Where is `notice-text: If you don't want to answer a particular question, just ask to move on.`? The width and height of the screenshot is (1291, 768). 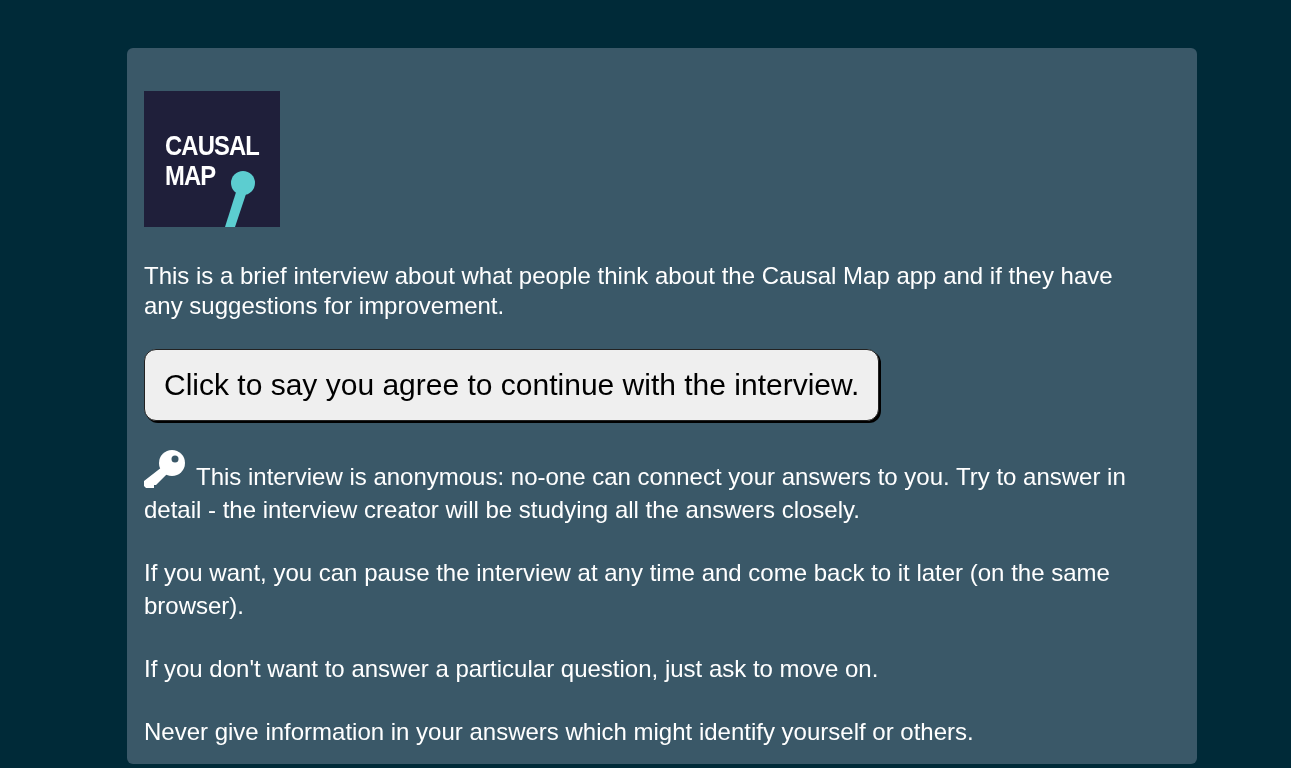 notice-text: If you don't want to answer a particular question, just ask to move on. is located at coordinates (512, 669).